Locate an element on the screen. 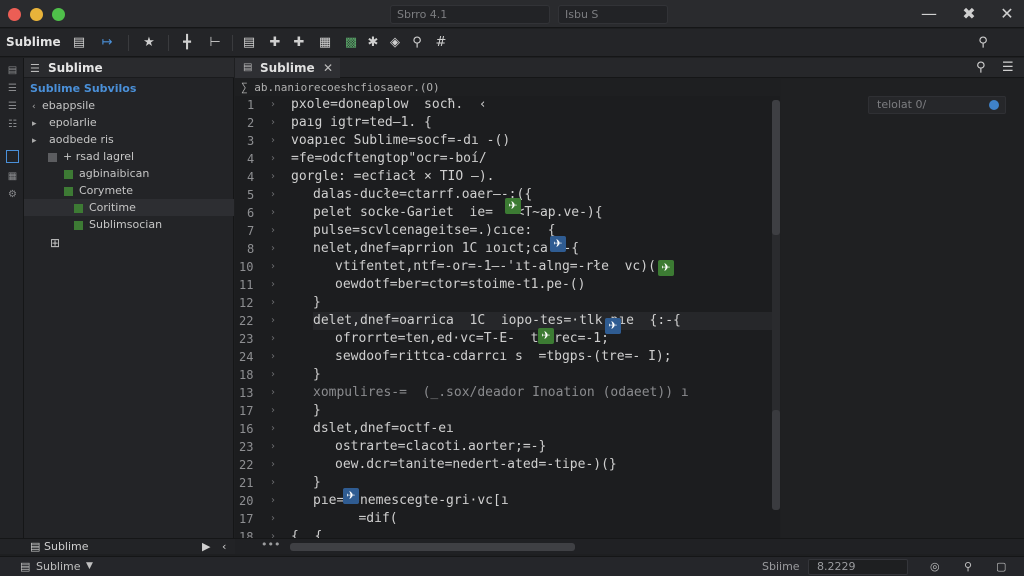  close-tab-icon: ✕ is located at coordinates (328, 68).